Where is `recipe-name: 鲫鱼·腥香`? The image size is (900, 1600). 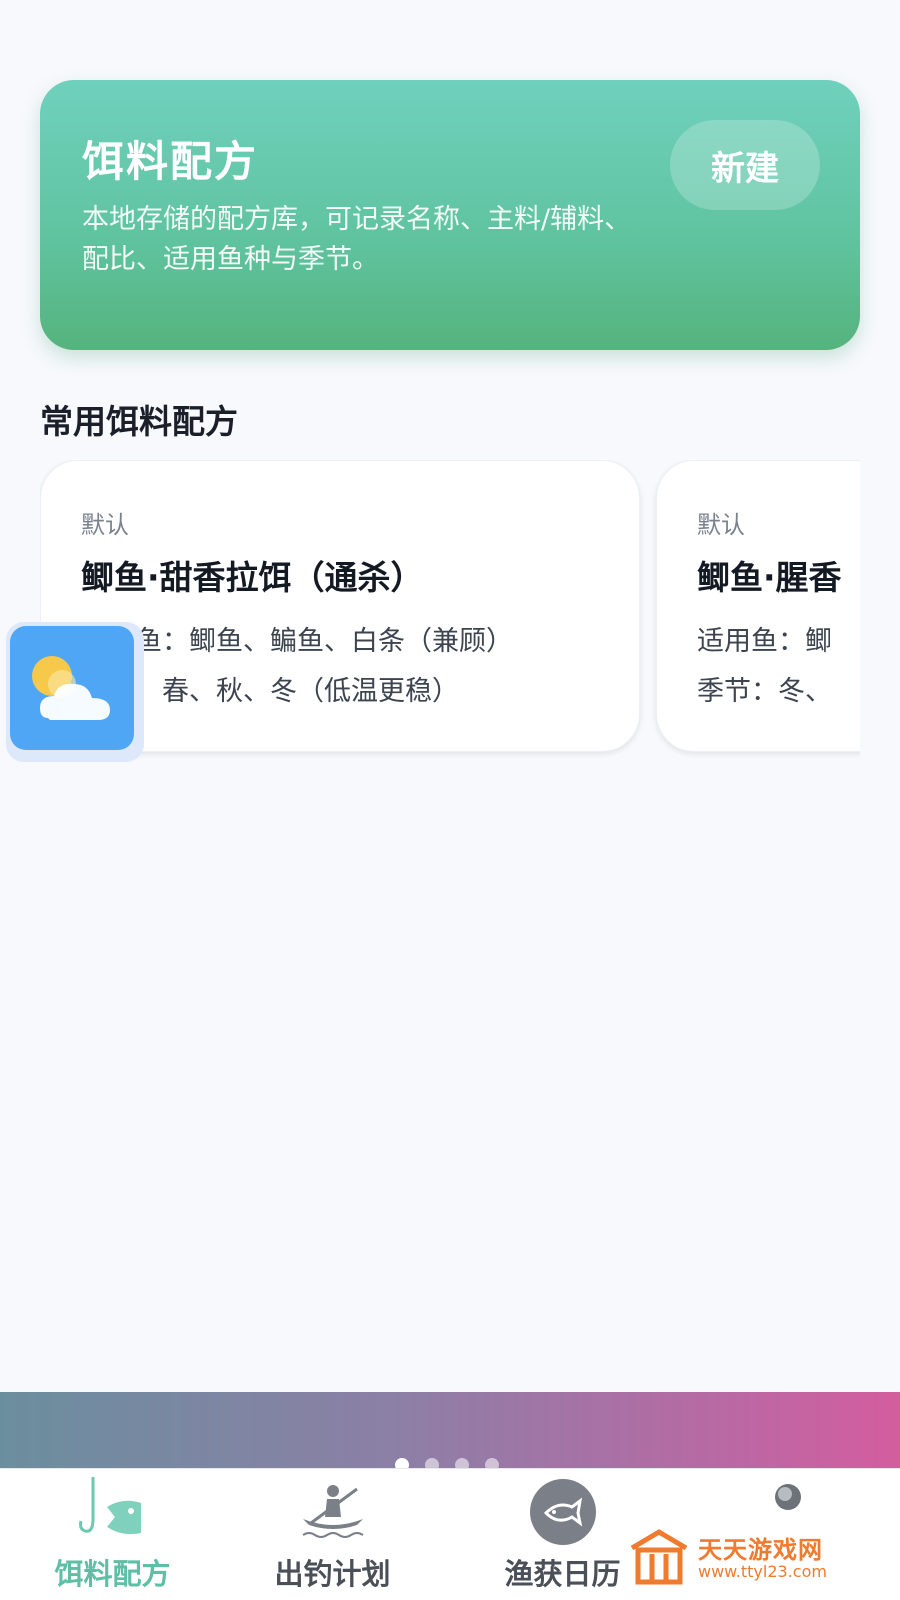
recipe-name: 鲫鱼·腥香 is located at coordinates (769, 577).